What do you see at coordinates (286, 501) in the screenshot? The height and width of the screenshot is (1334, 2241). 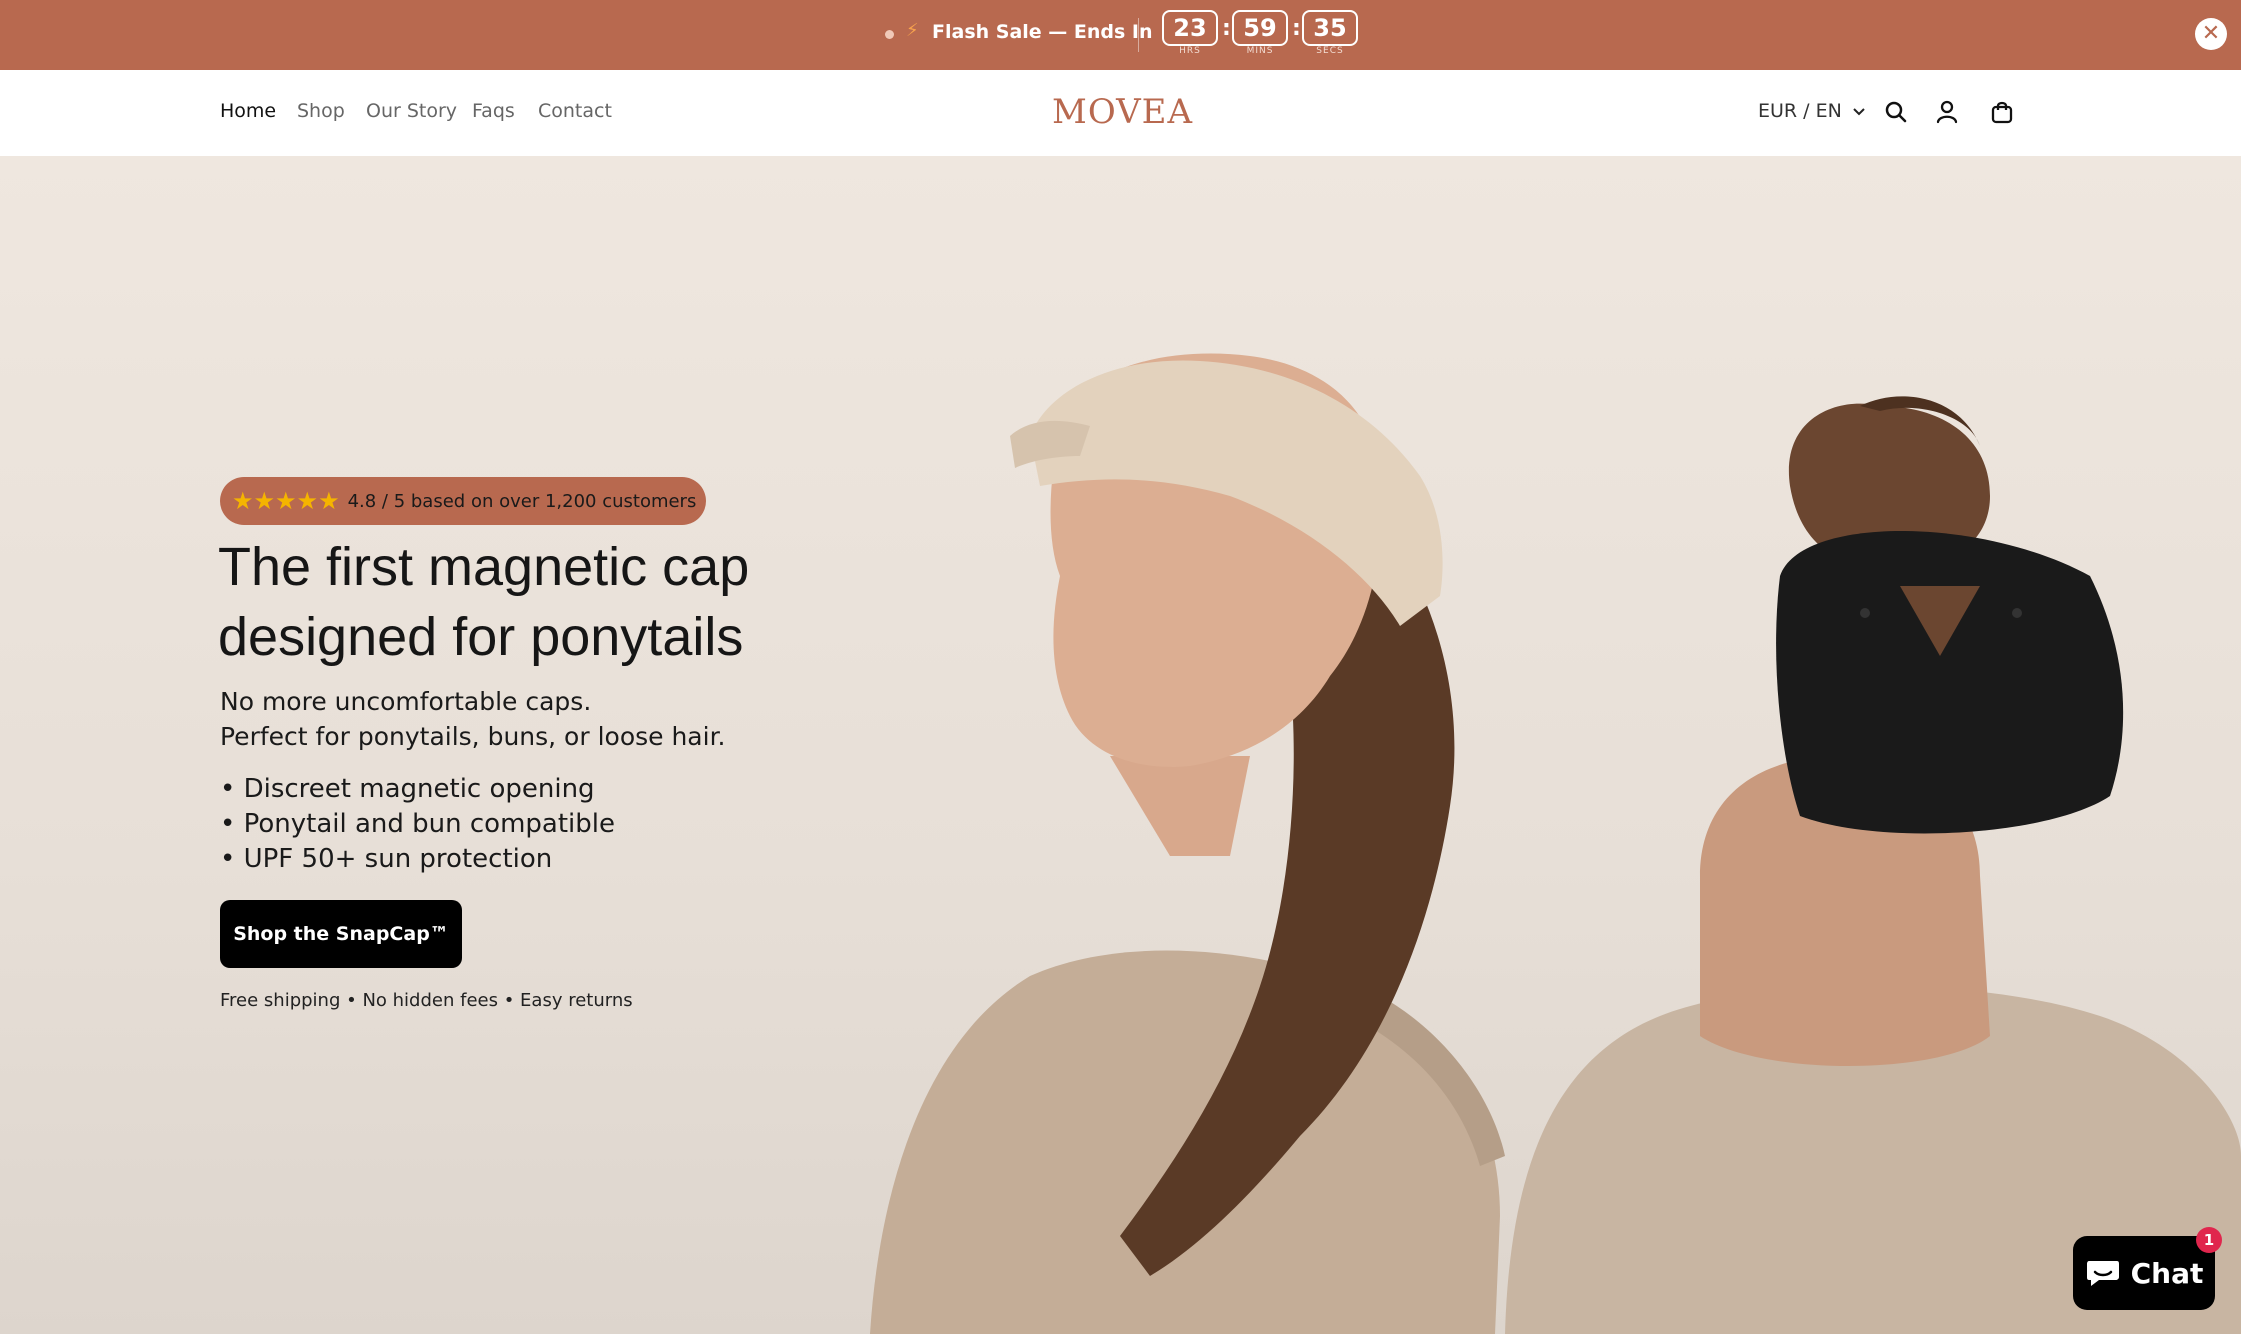 I see `star-rating-icon: ★★★★★` at bounding box center [286, 501].